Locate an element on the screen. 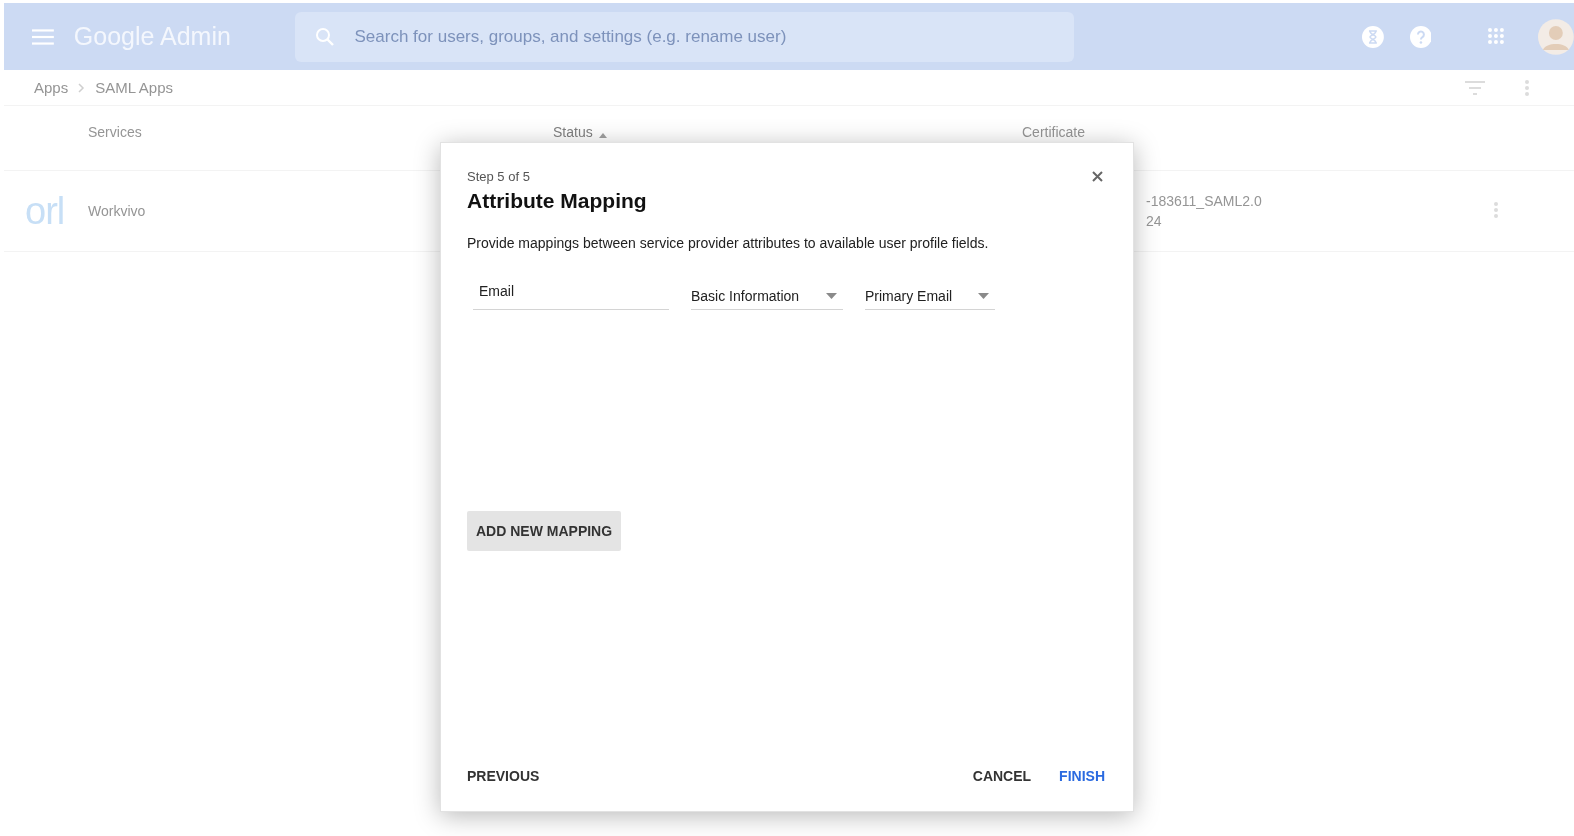 The height and width of the screenshot is (836, 1574). dialog-description: Provide mappings between service provider attributes to available user profile fields. is located at coordinates (728, 243).